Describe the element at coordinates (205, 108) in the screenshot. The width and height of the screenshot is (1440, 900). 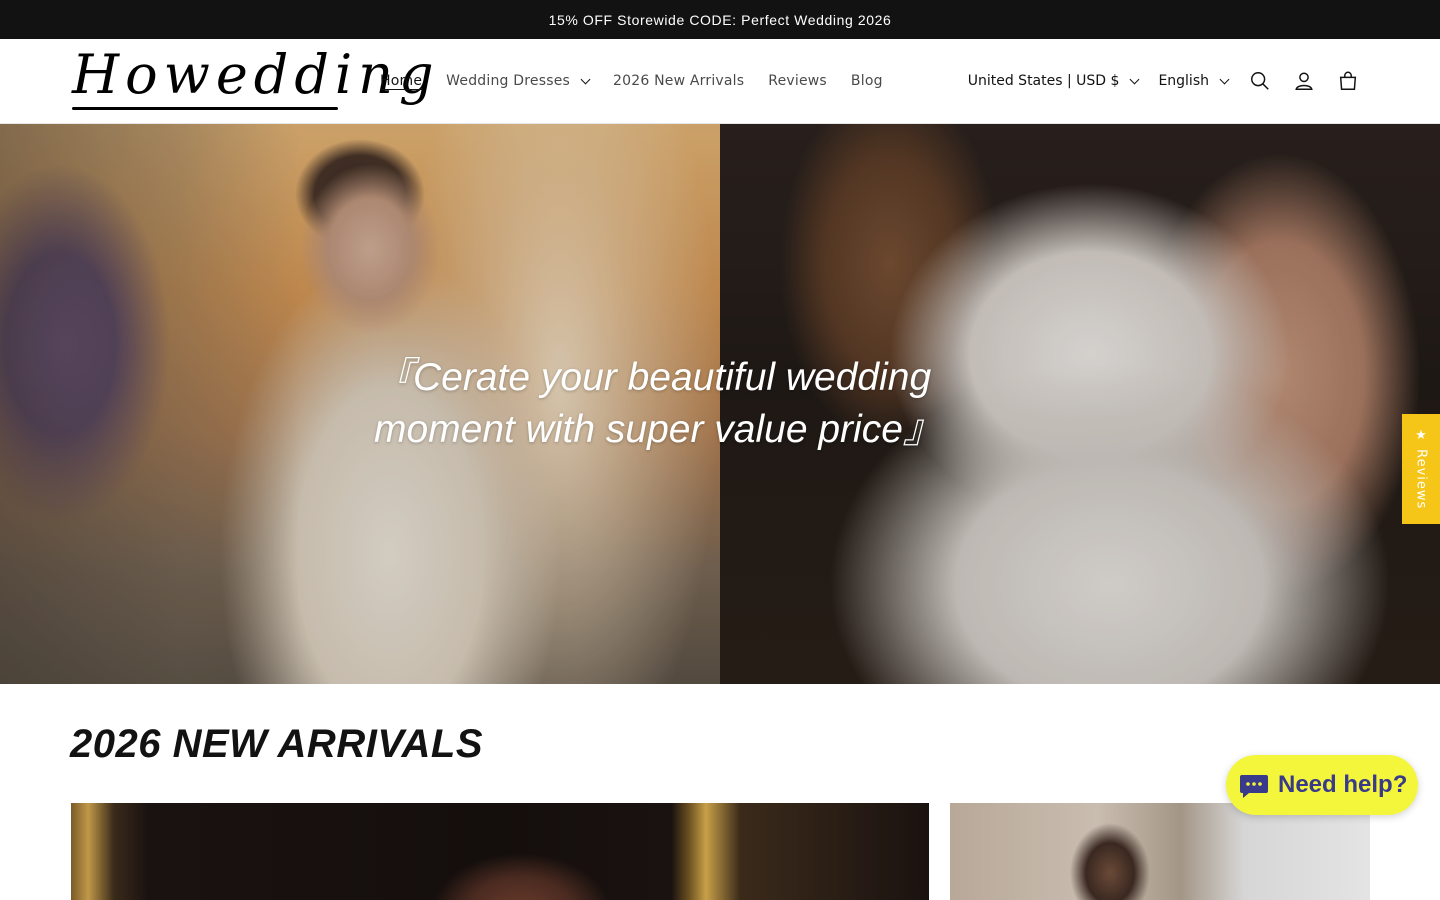
I see `logo-underline` at that location.